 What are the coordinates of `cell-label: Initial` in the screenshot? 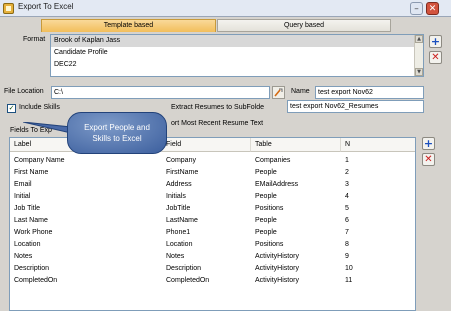 It's located at (22, 196).